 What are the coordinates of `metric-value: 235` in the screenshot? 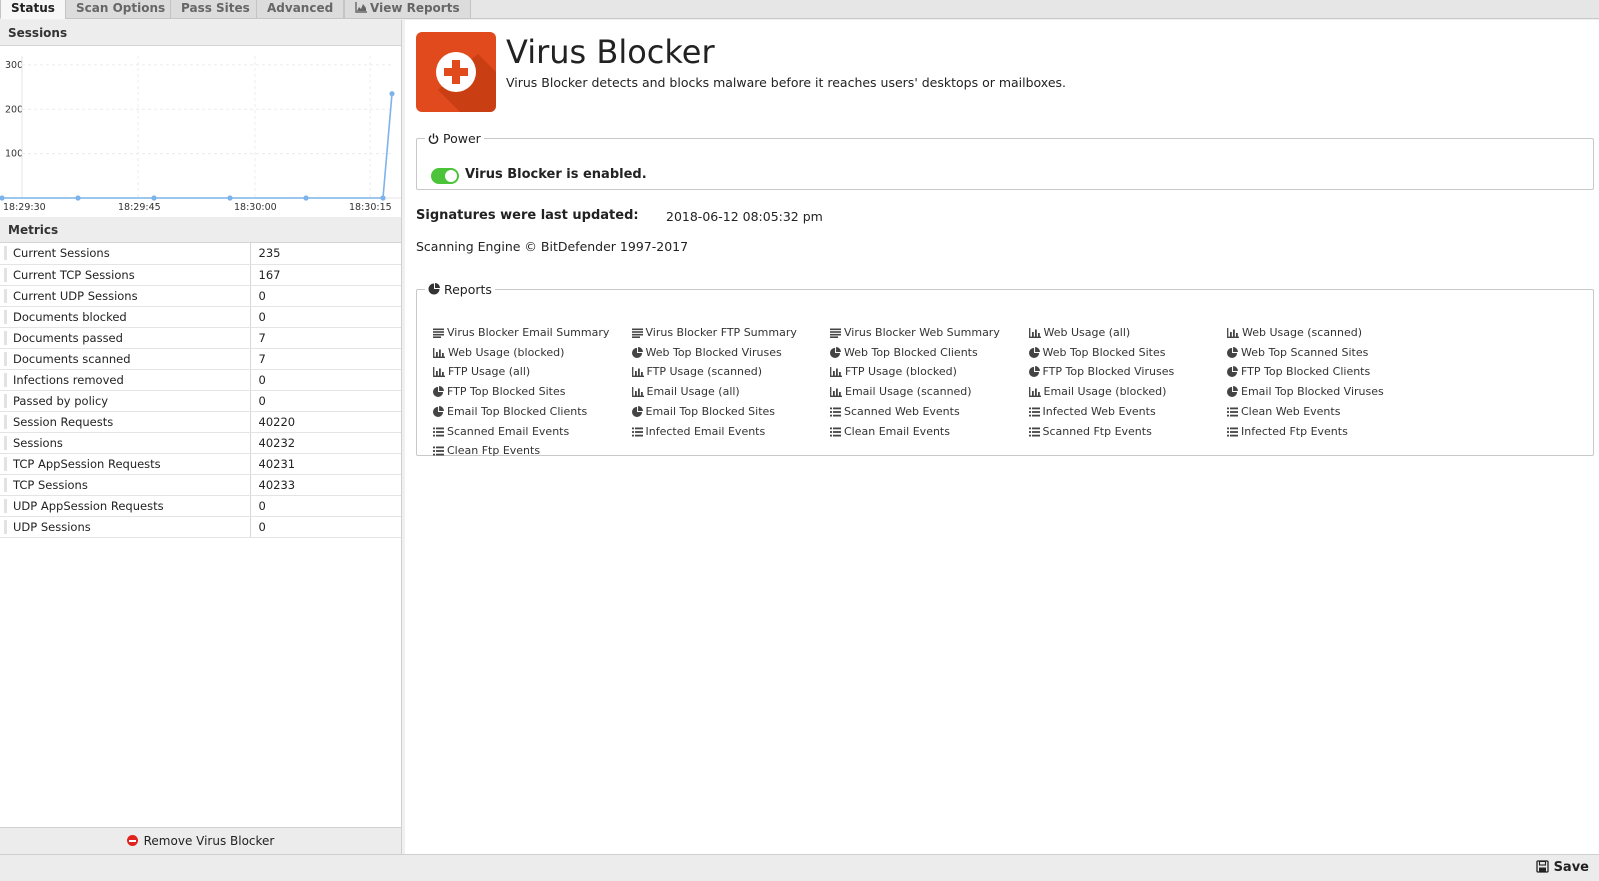 It's located at (325, 254).